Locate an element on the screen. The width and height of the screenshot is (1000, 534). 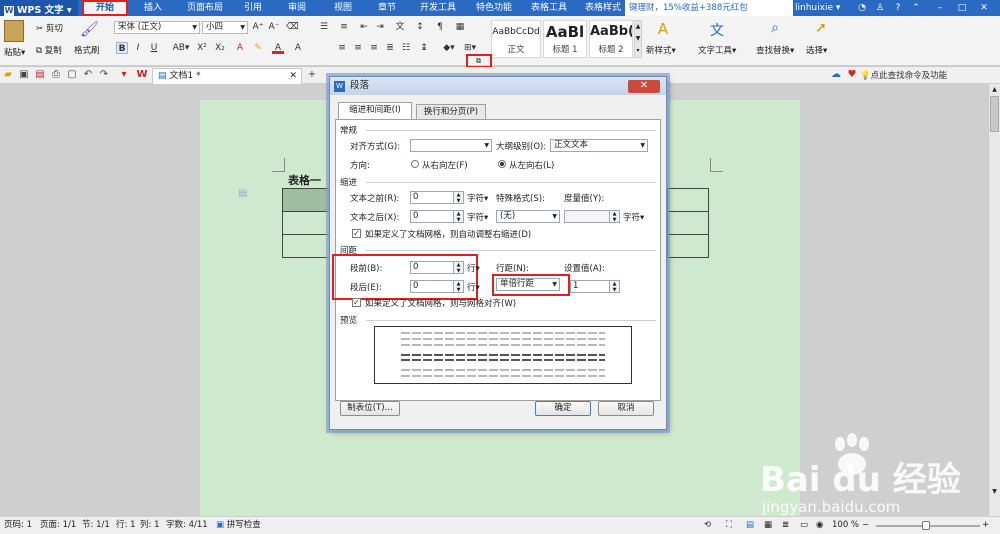
tab-home: 开始 is located at coordinates (105, 8).